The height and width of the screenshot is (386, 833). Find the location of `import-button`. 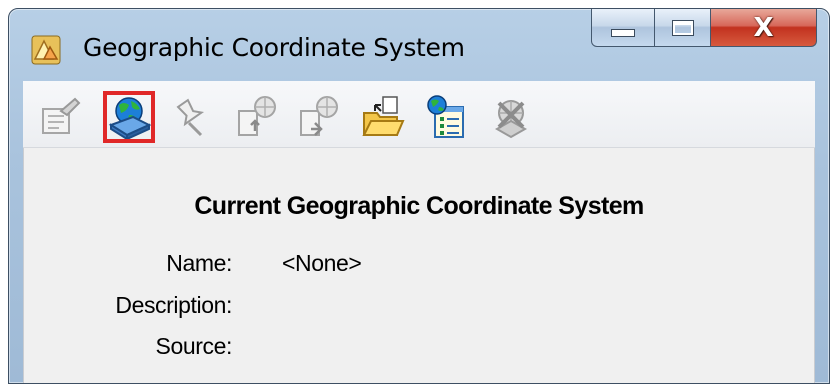

import-button is located at coordinates (257, 117).